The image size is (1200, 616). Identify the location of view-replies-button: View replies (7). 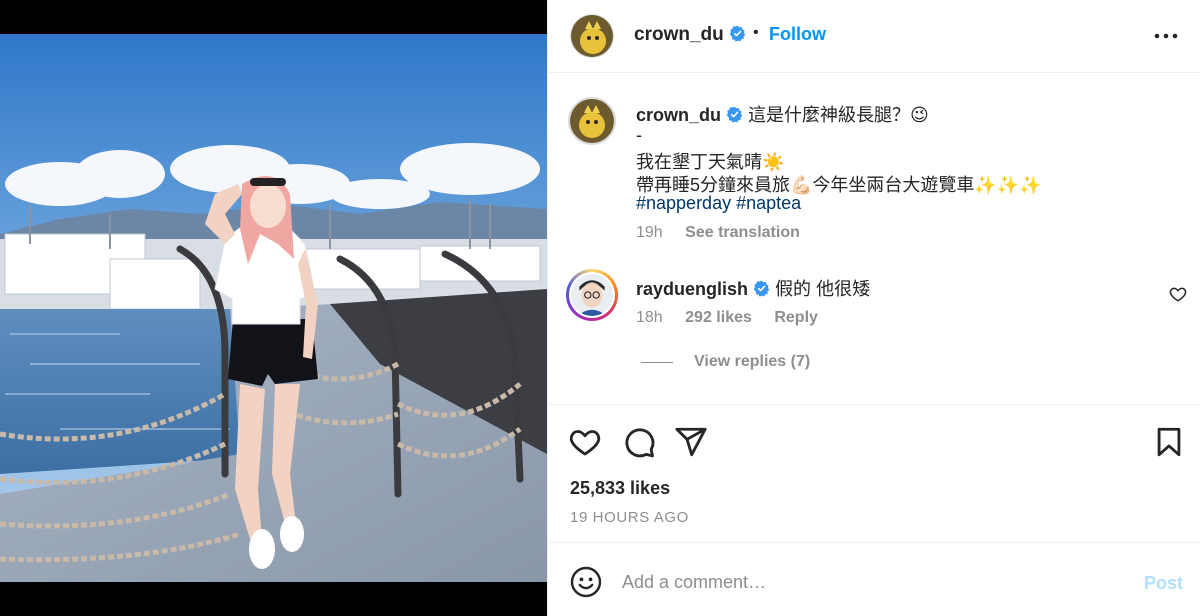
(752, 362).